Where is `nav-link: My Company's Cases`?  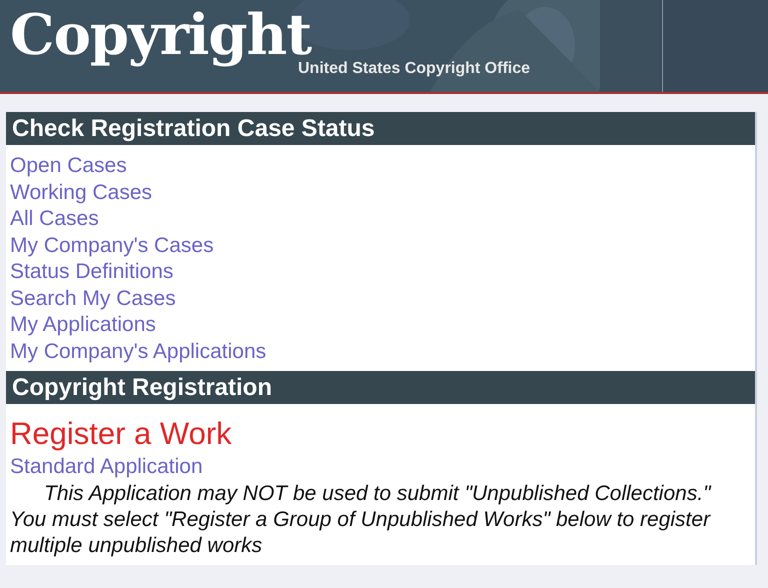 nav-link: My Company's Cases is located at coordinates (112, 245).